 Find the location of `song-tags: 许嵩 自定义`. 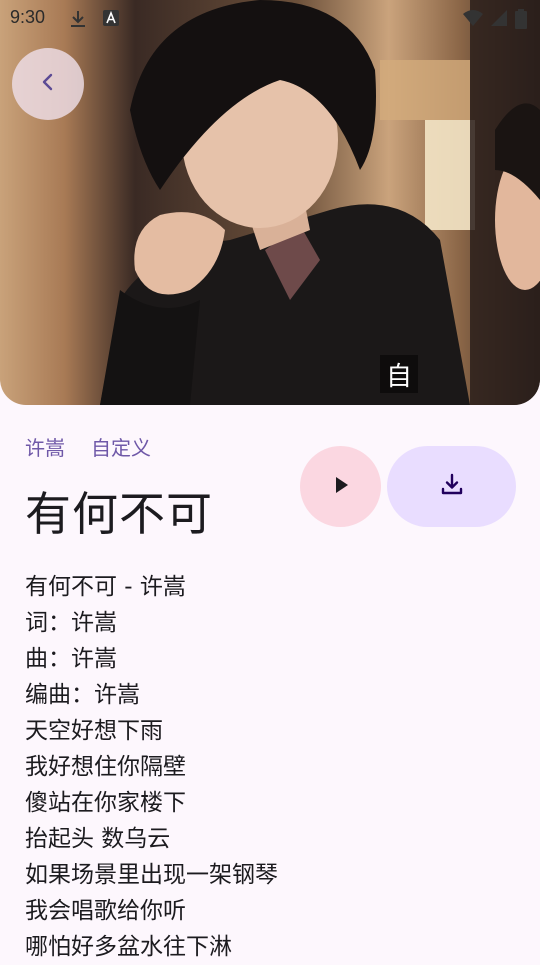

song-tags: 许嵩 自定义 is located at coordinates (88, 446).